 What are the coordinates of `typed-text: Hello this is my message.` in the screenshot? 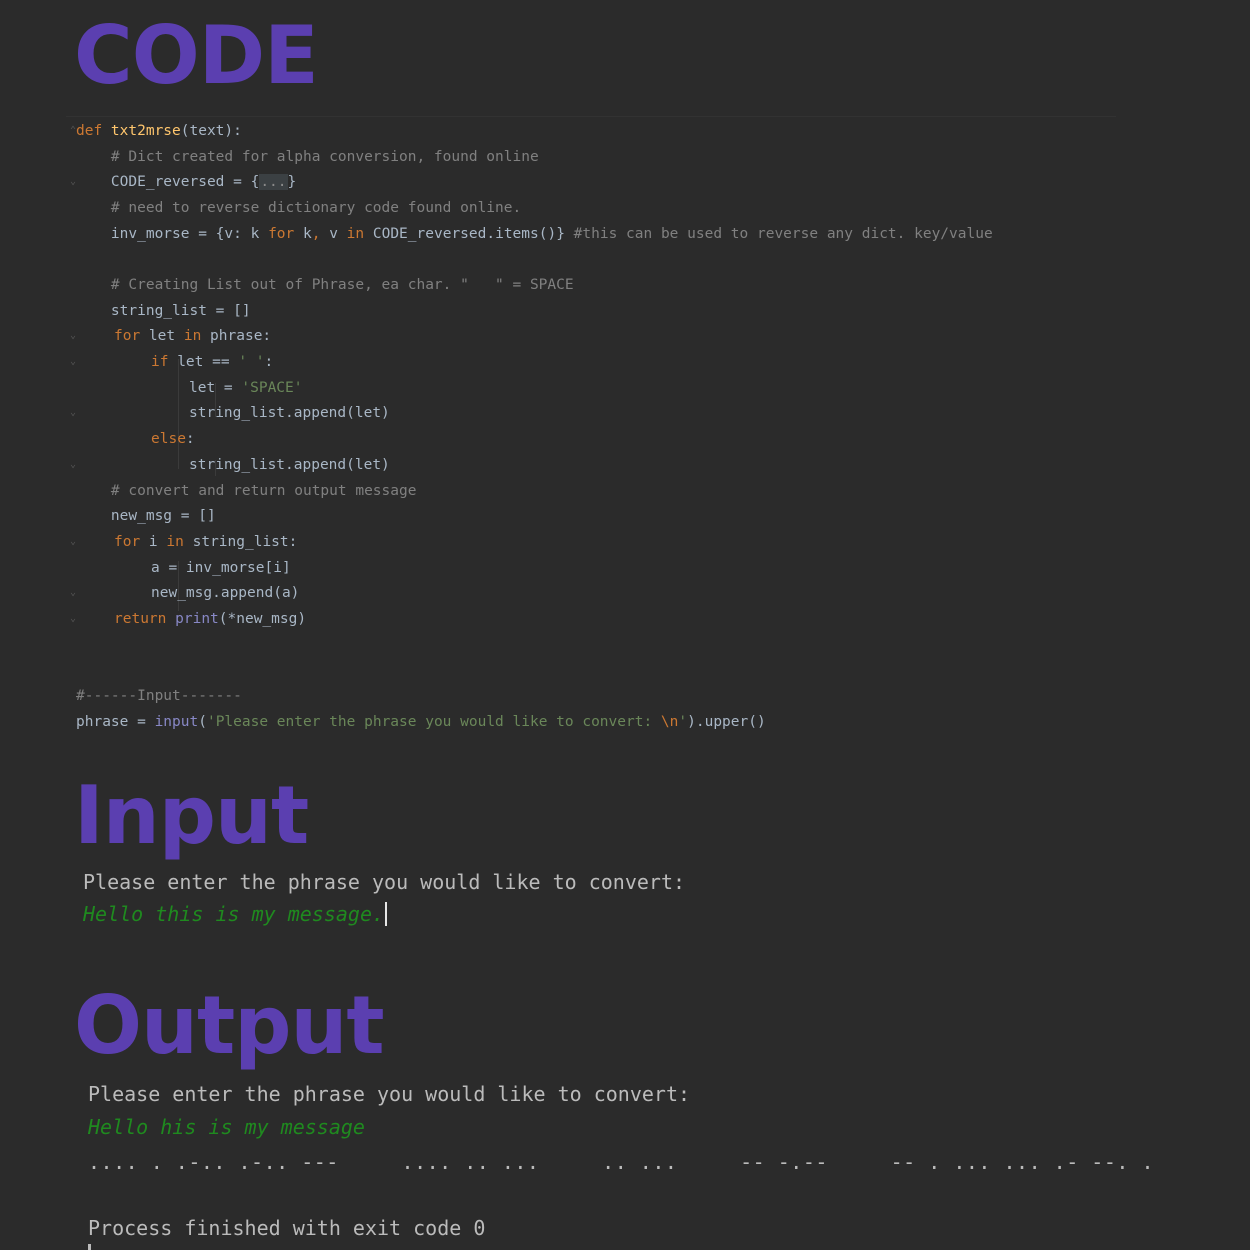 It's located at (234, 914).